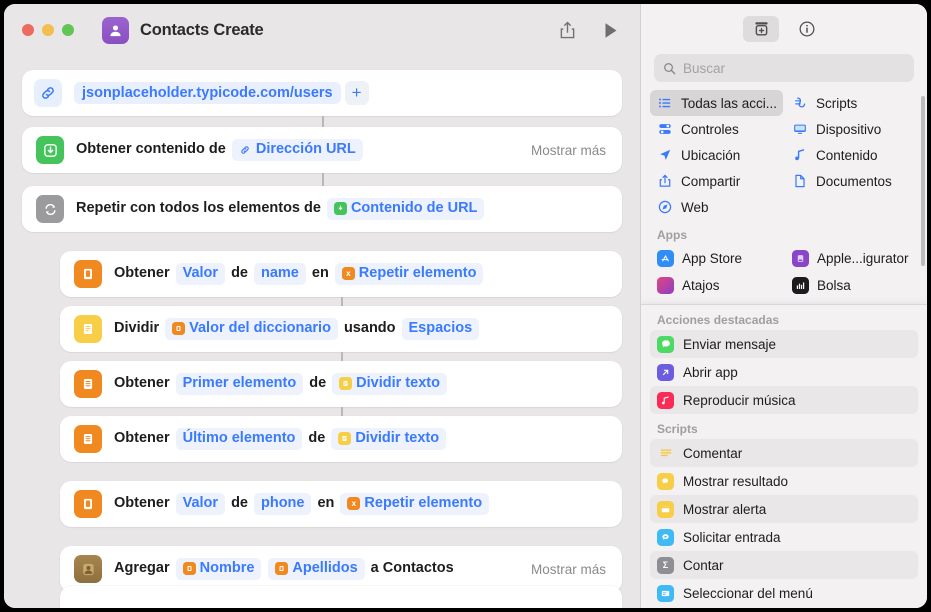 The height and width of the screenshot is (612, 931). Describe the element at coordinates (322, 241) in the screenshot. I see `loop-spacer` at that location.